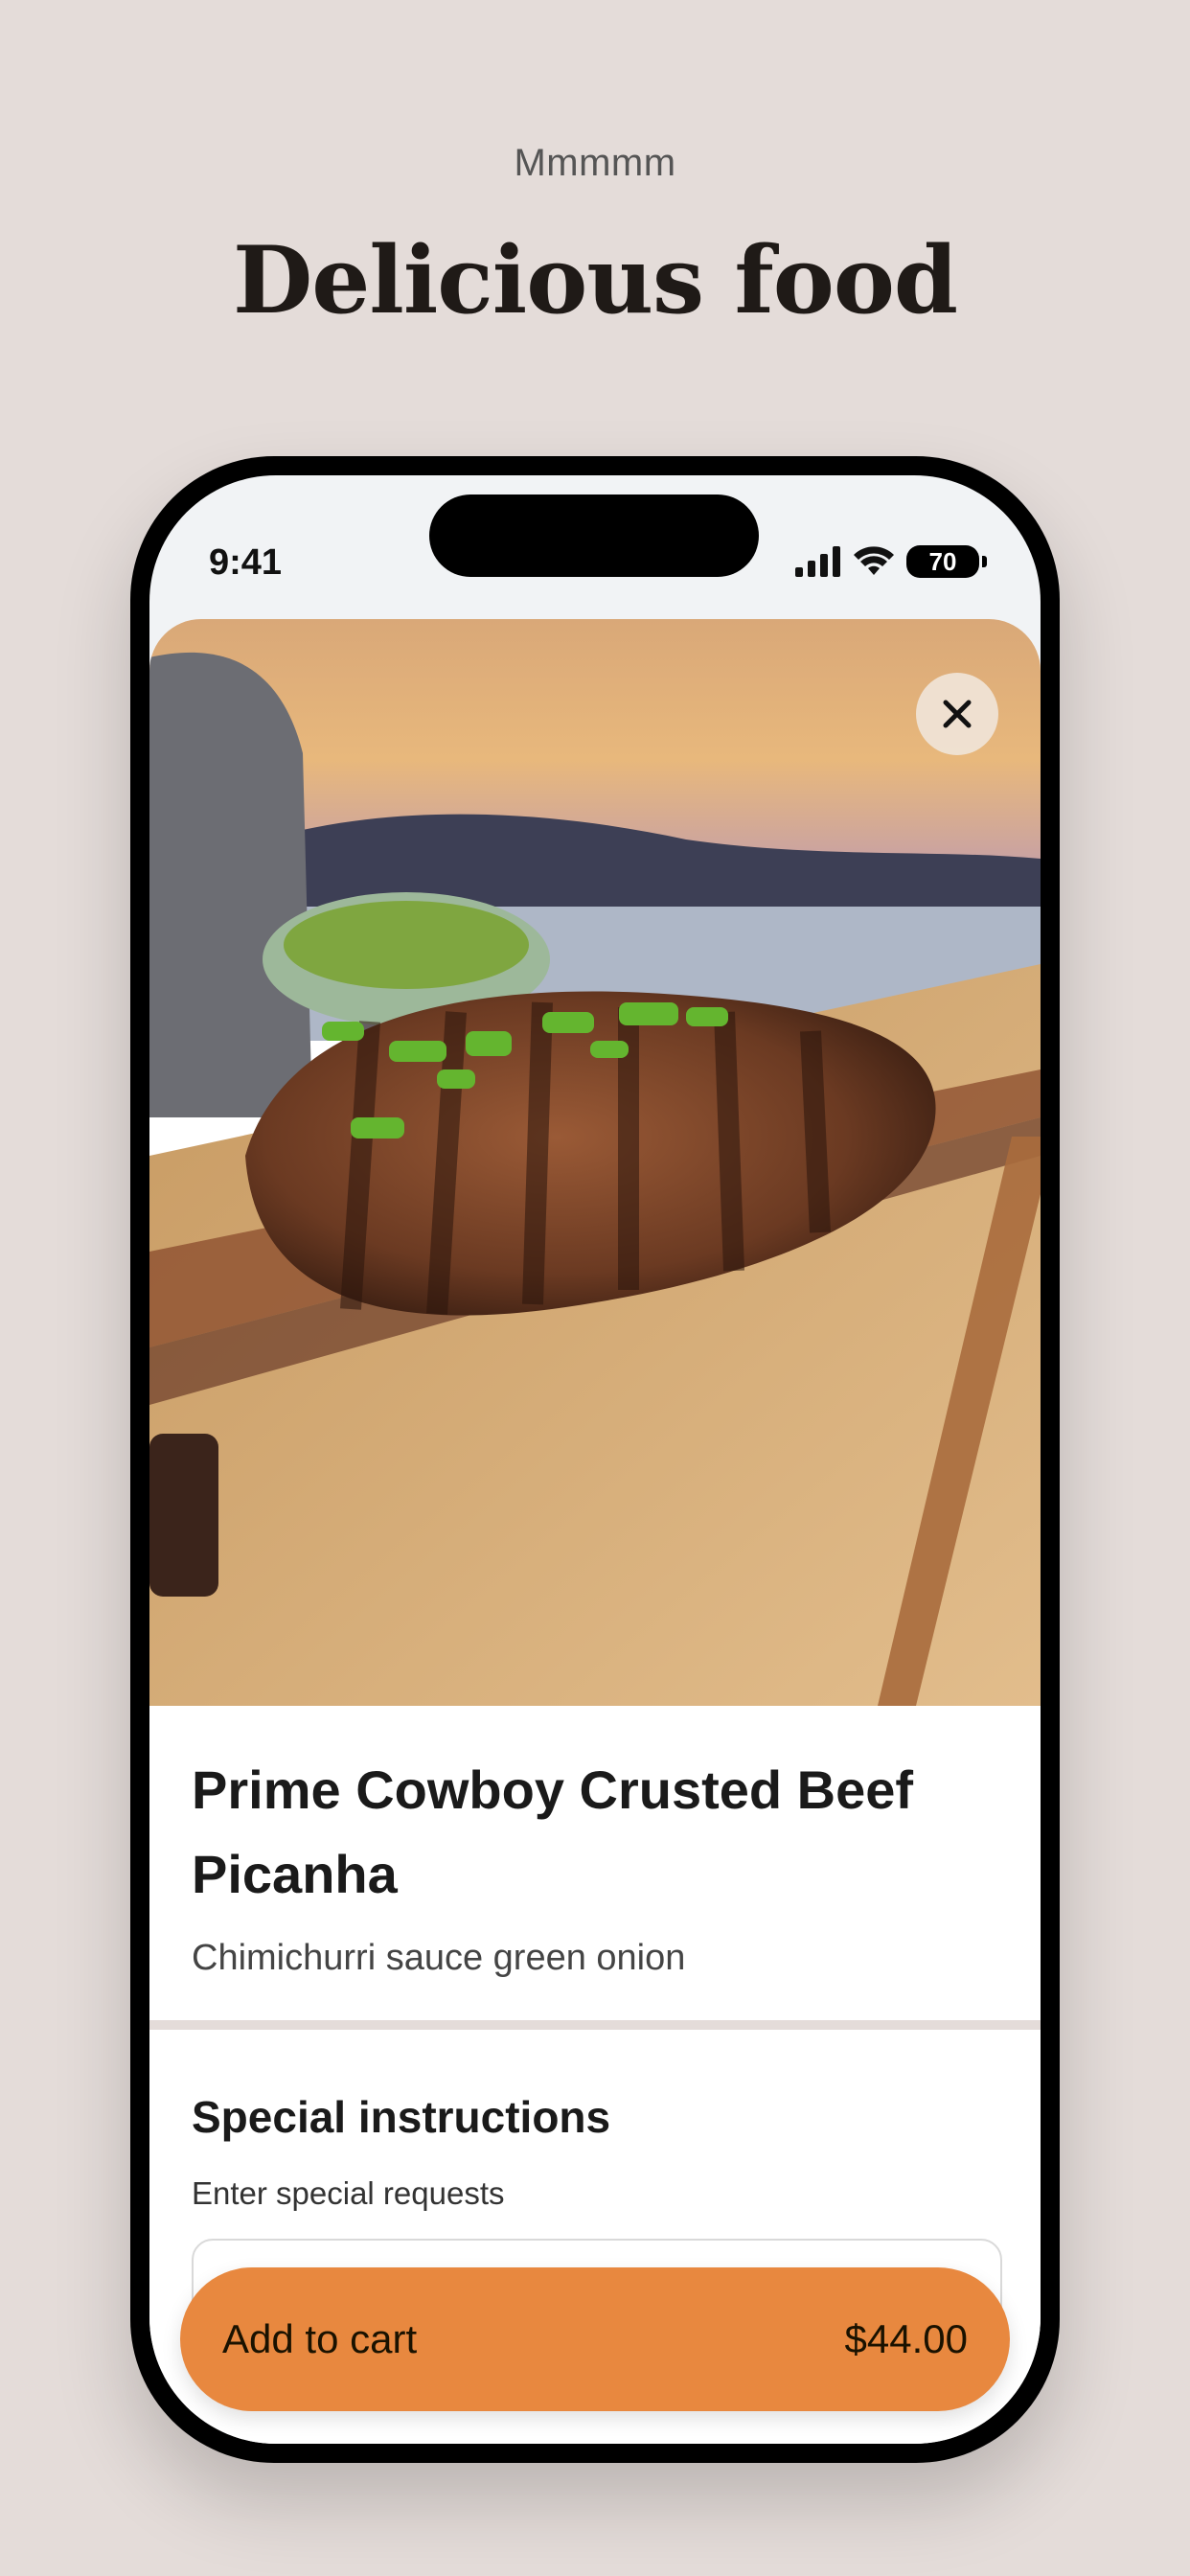 The height and width of the screenshot is (2576, 1190). Describe the element at coordinates (594, 535) in the screenshot. I see `dynamic-island` at that location.